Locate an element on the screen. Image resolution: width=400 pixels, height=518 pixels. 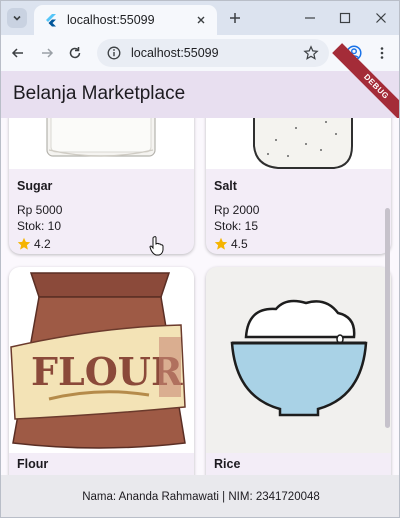
rating-value: 4.5 is located at coordinates (239, 244).